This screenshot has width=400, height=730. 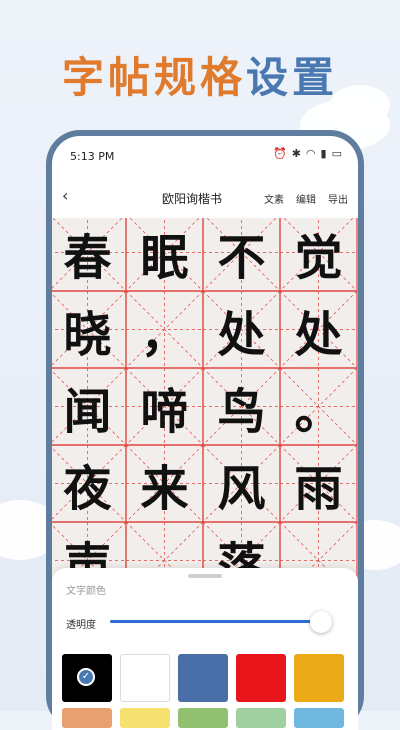 I want to click on wensu-button: 文素, so click(x=274, y=198).